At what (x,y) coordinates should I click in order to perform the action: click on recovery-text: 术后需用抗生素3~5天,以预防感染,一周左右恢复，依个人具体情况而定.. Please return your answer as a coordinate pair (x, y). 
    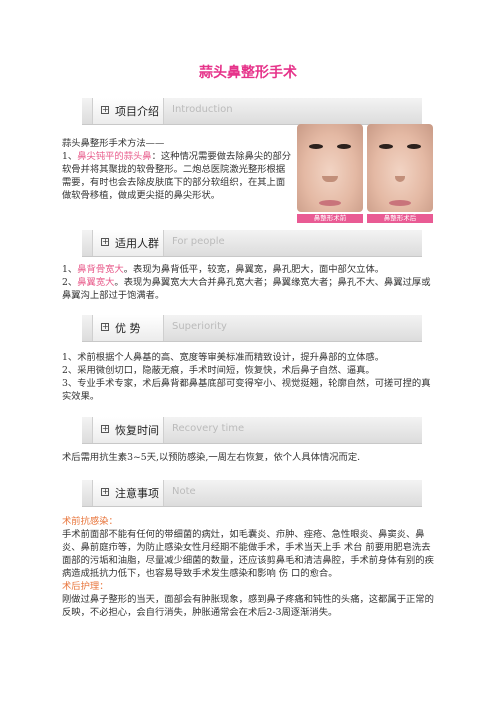
    Looking at the image, I should click on (211, 457).